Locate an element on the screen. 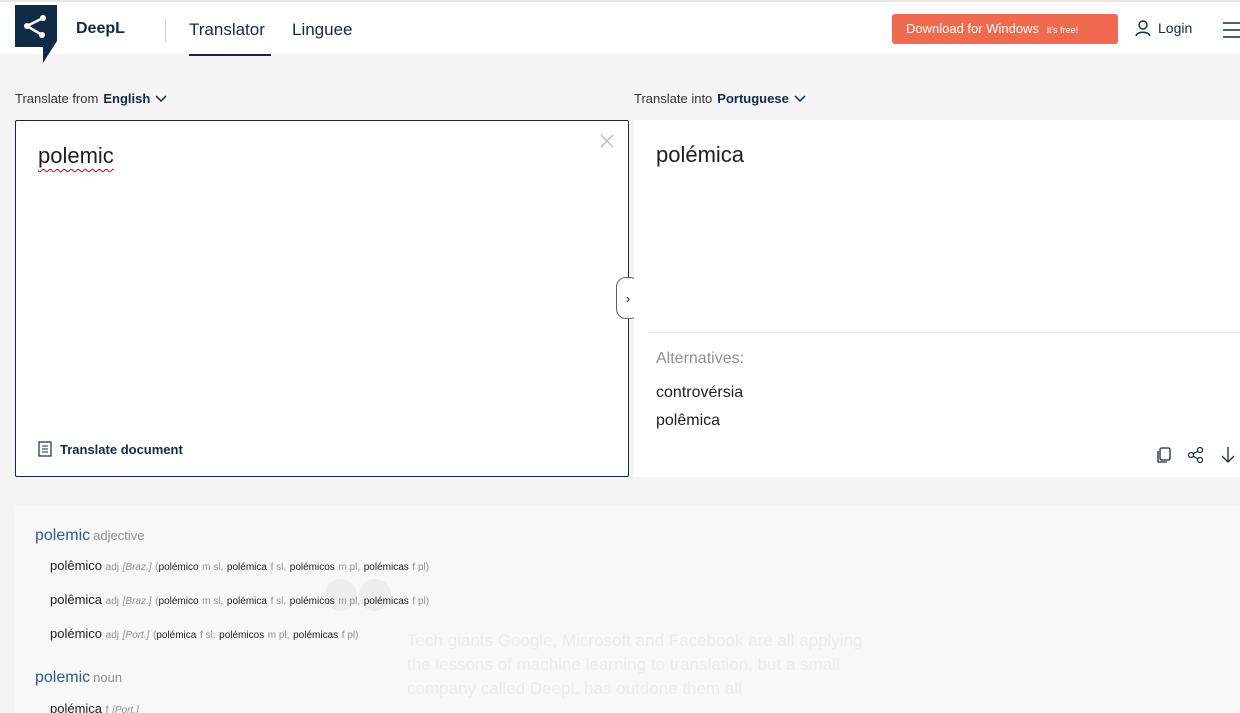  source-language-selector: Translate from English is located at coordinates (91, 98).